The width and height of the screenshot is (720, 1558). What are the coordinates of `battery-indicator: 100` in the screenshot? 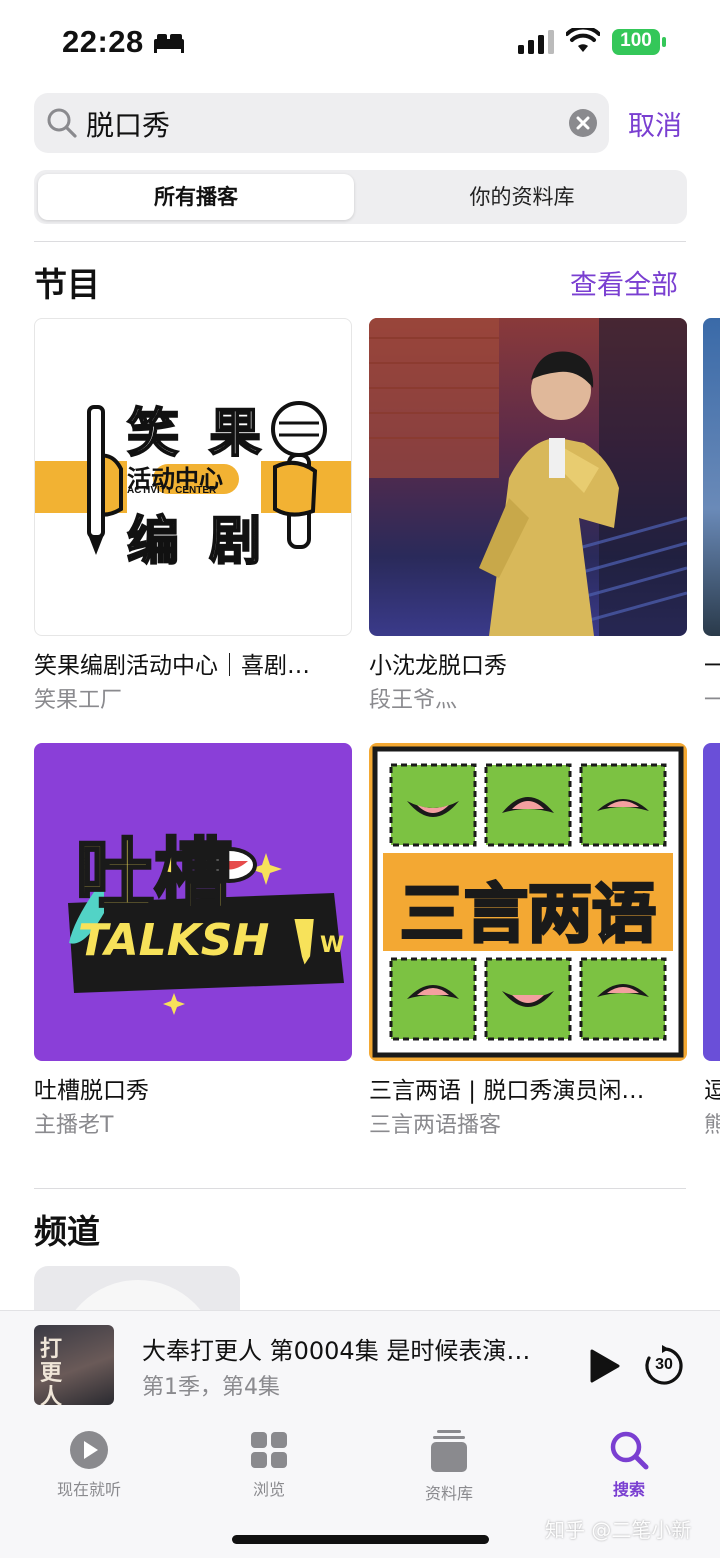 It's located at (639, 42).